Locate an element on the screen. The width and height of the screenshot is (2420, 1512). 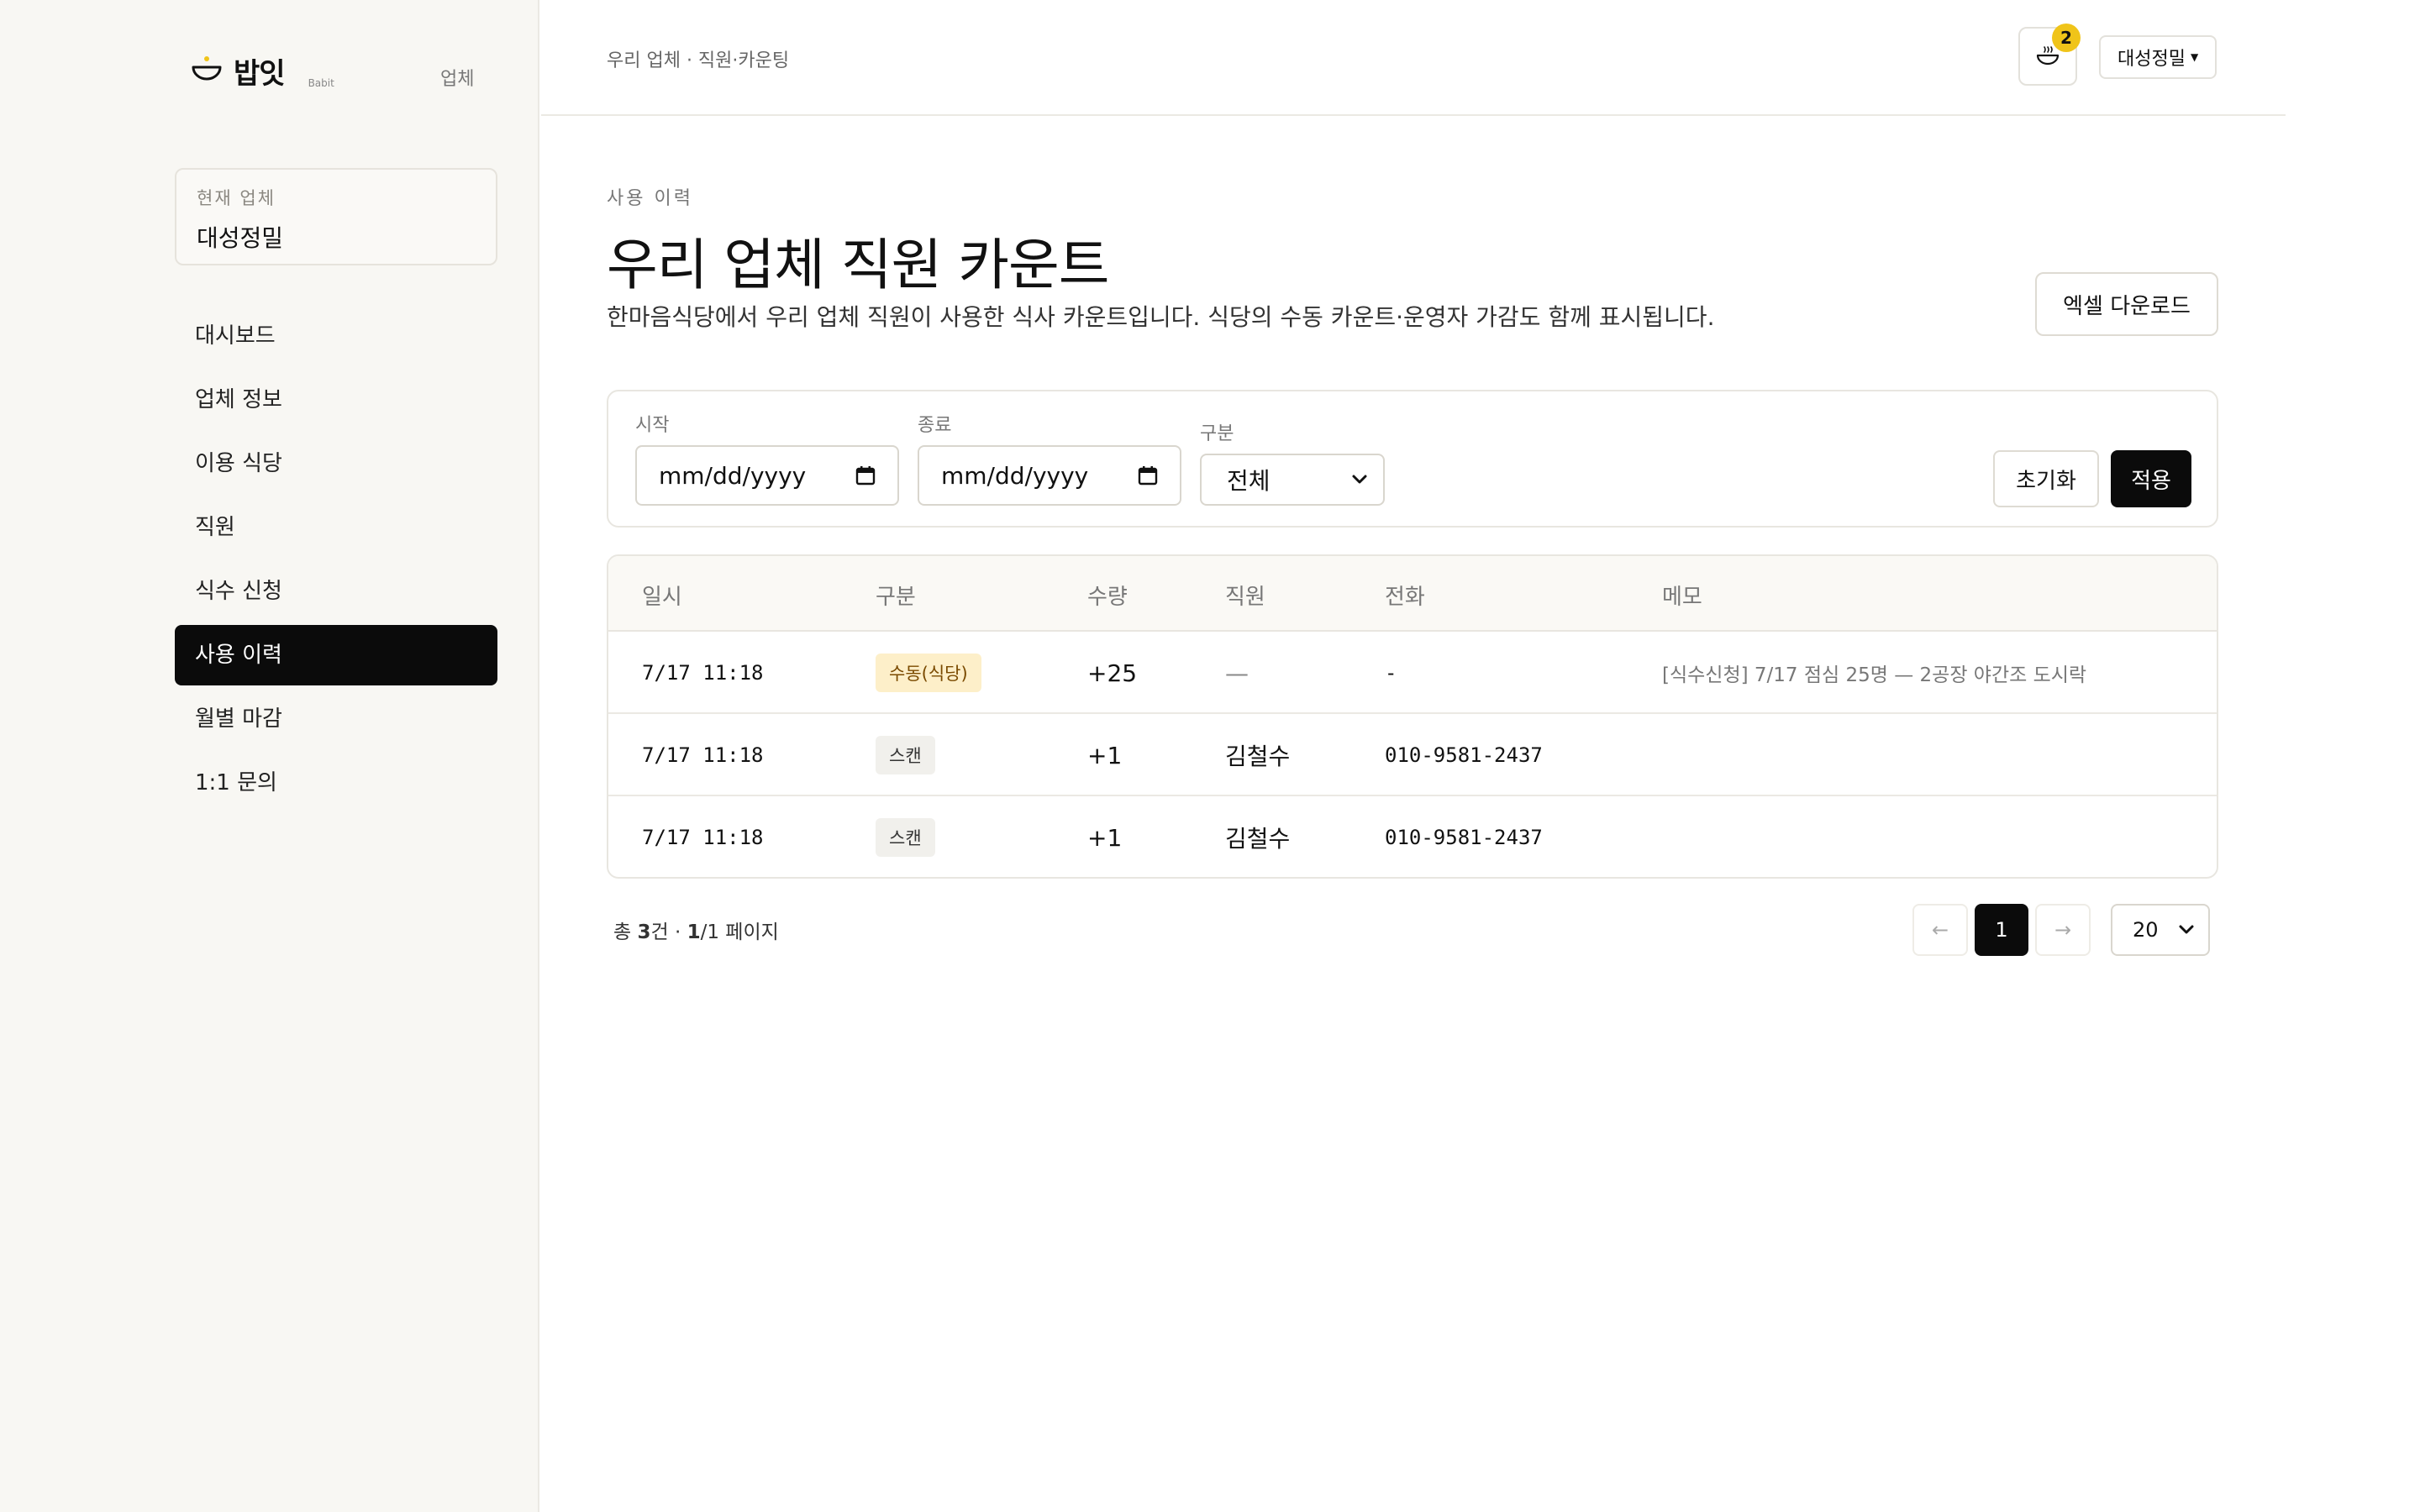
brand: 밥잇 Babit is located at coordinates (262, 73).